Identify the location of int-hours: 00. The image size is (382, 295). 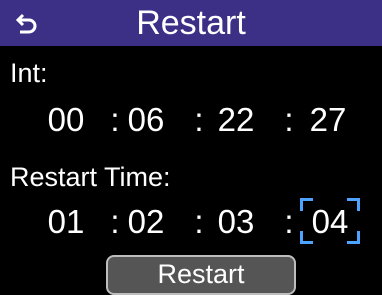
(66, 119).